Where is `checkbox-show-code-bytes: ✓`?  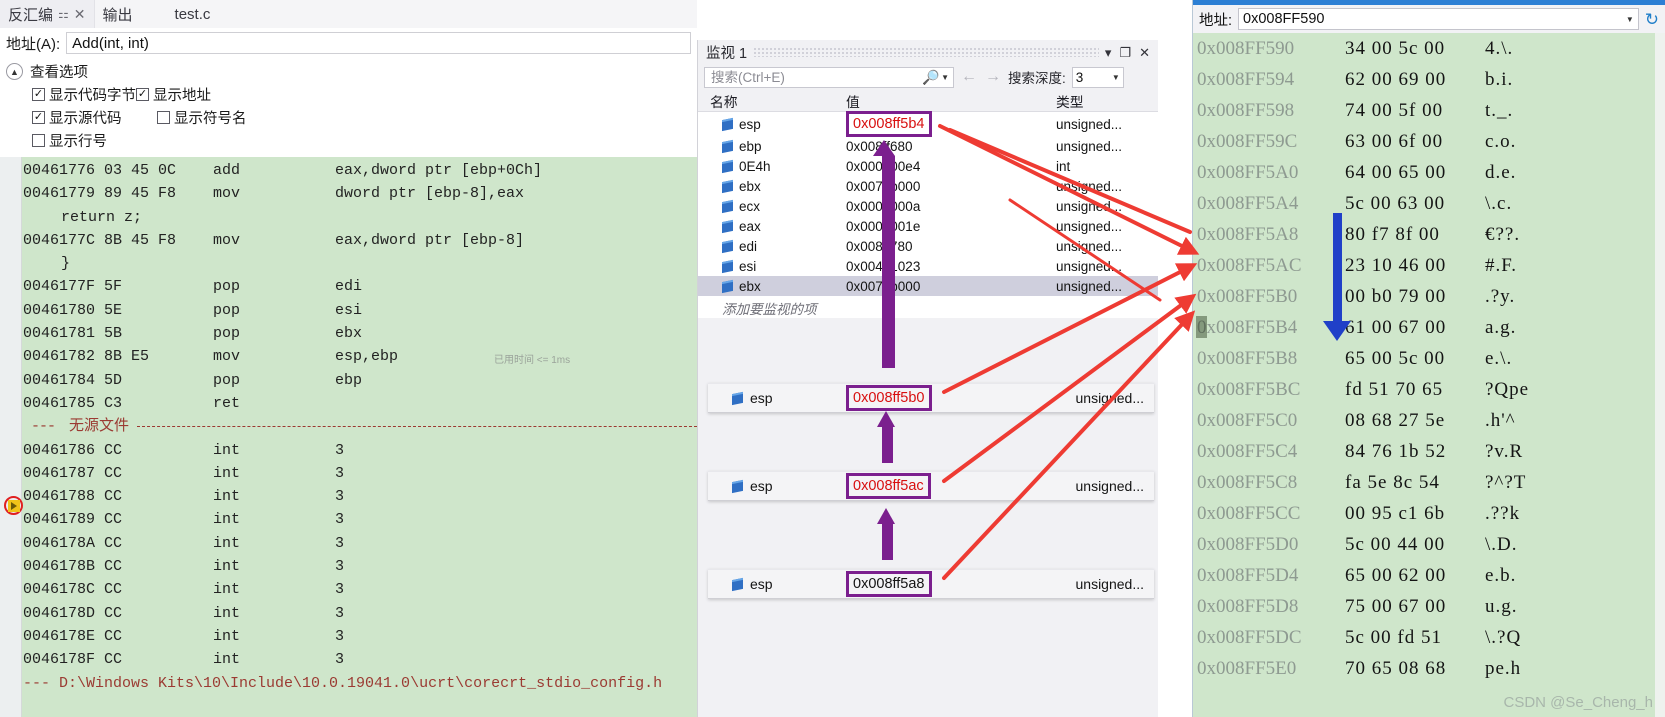
checkbox-show-code-bytes: ✓ is located at coordinates (38, 94).